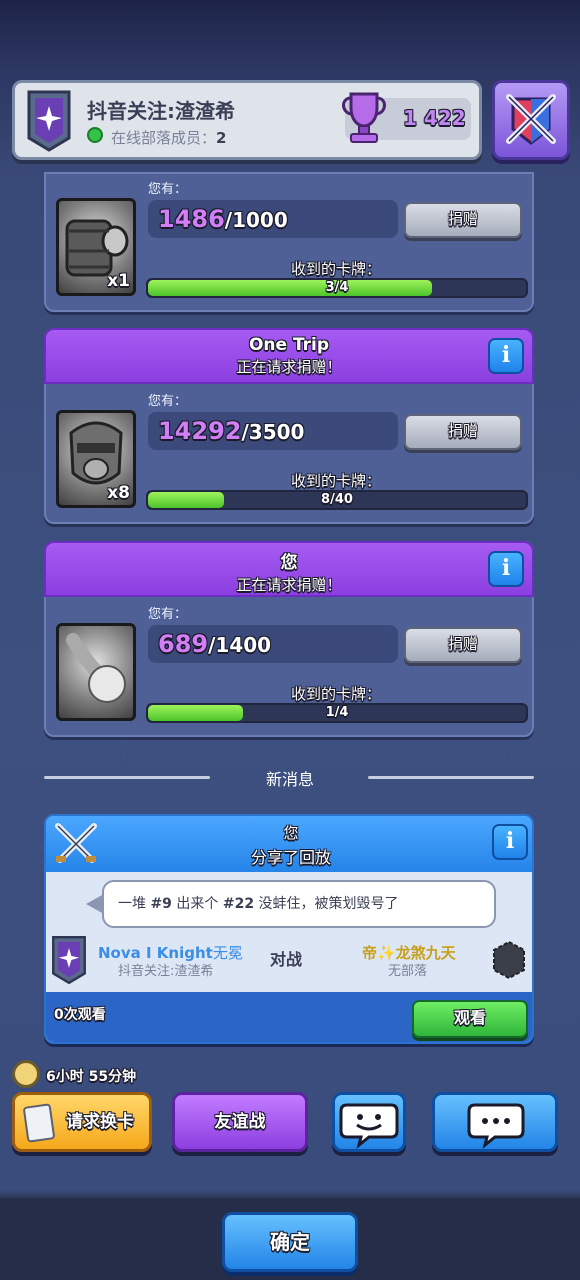 This screenshot has width=580, height=1280. Describe the element at coordinates (289, 242) in the screenshot. I see `donation-request-card: 您有： x1 1486/1000 捐赠 收到的卡牌： 3/4` at that location.